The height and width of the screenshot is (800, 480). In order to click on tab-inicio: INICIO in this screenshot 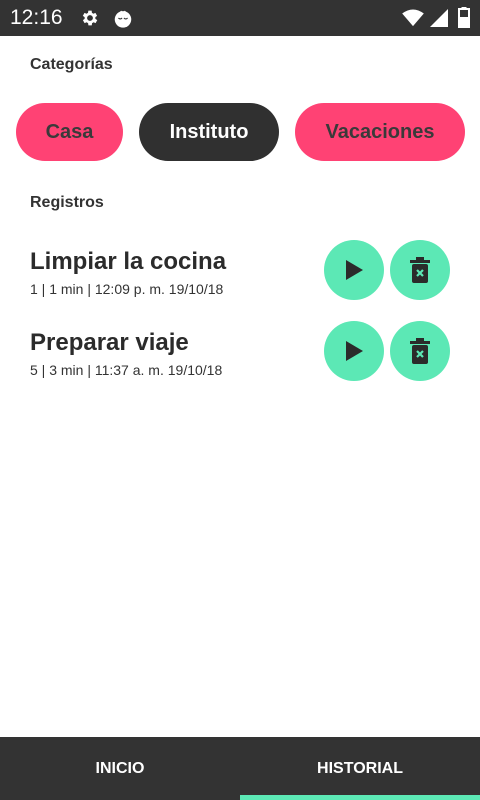, I will do `click(120, 768)`.